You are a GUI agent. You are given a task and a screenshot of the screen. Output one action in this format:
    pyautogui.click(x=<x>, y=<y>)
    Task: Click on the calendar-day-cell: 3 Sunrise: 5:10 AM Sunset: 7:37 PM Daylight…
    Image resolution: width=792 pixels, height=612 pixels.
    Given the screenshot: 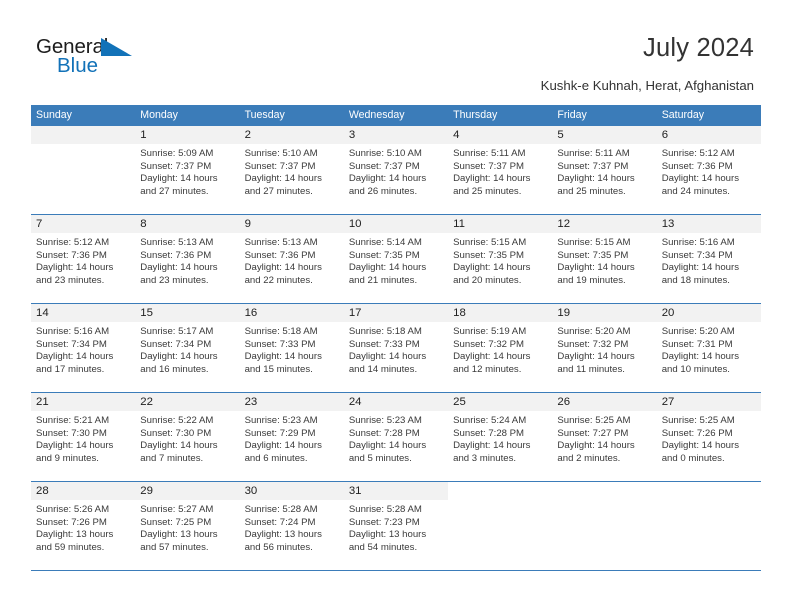 What is the action you would take?
    pyautogui.click(x=396, y=170)
    